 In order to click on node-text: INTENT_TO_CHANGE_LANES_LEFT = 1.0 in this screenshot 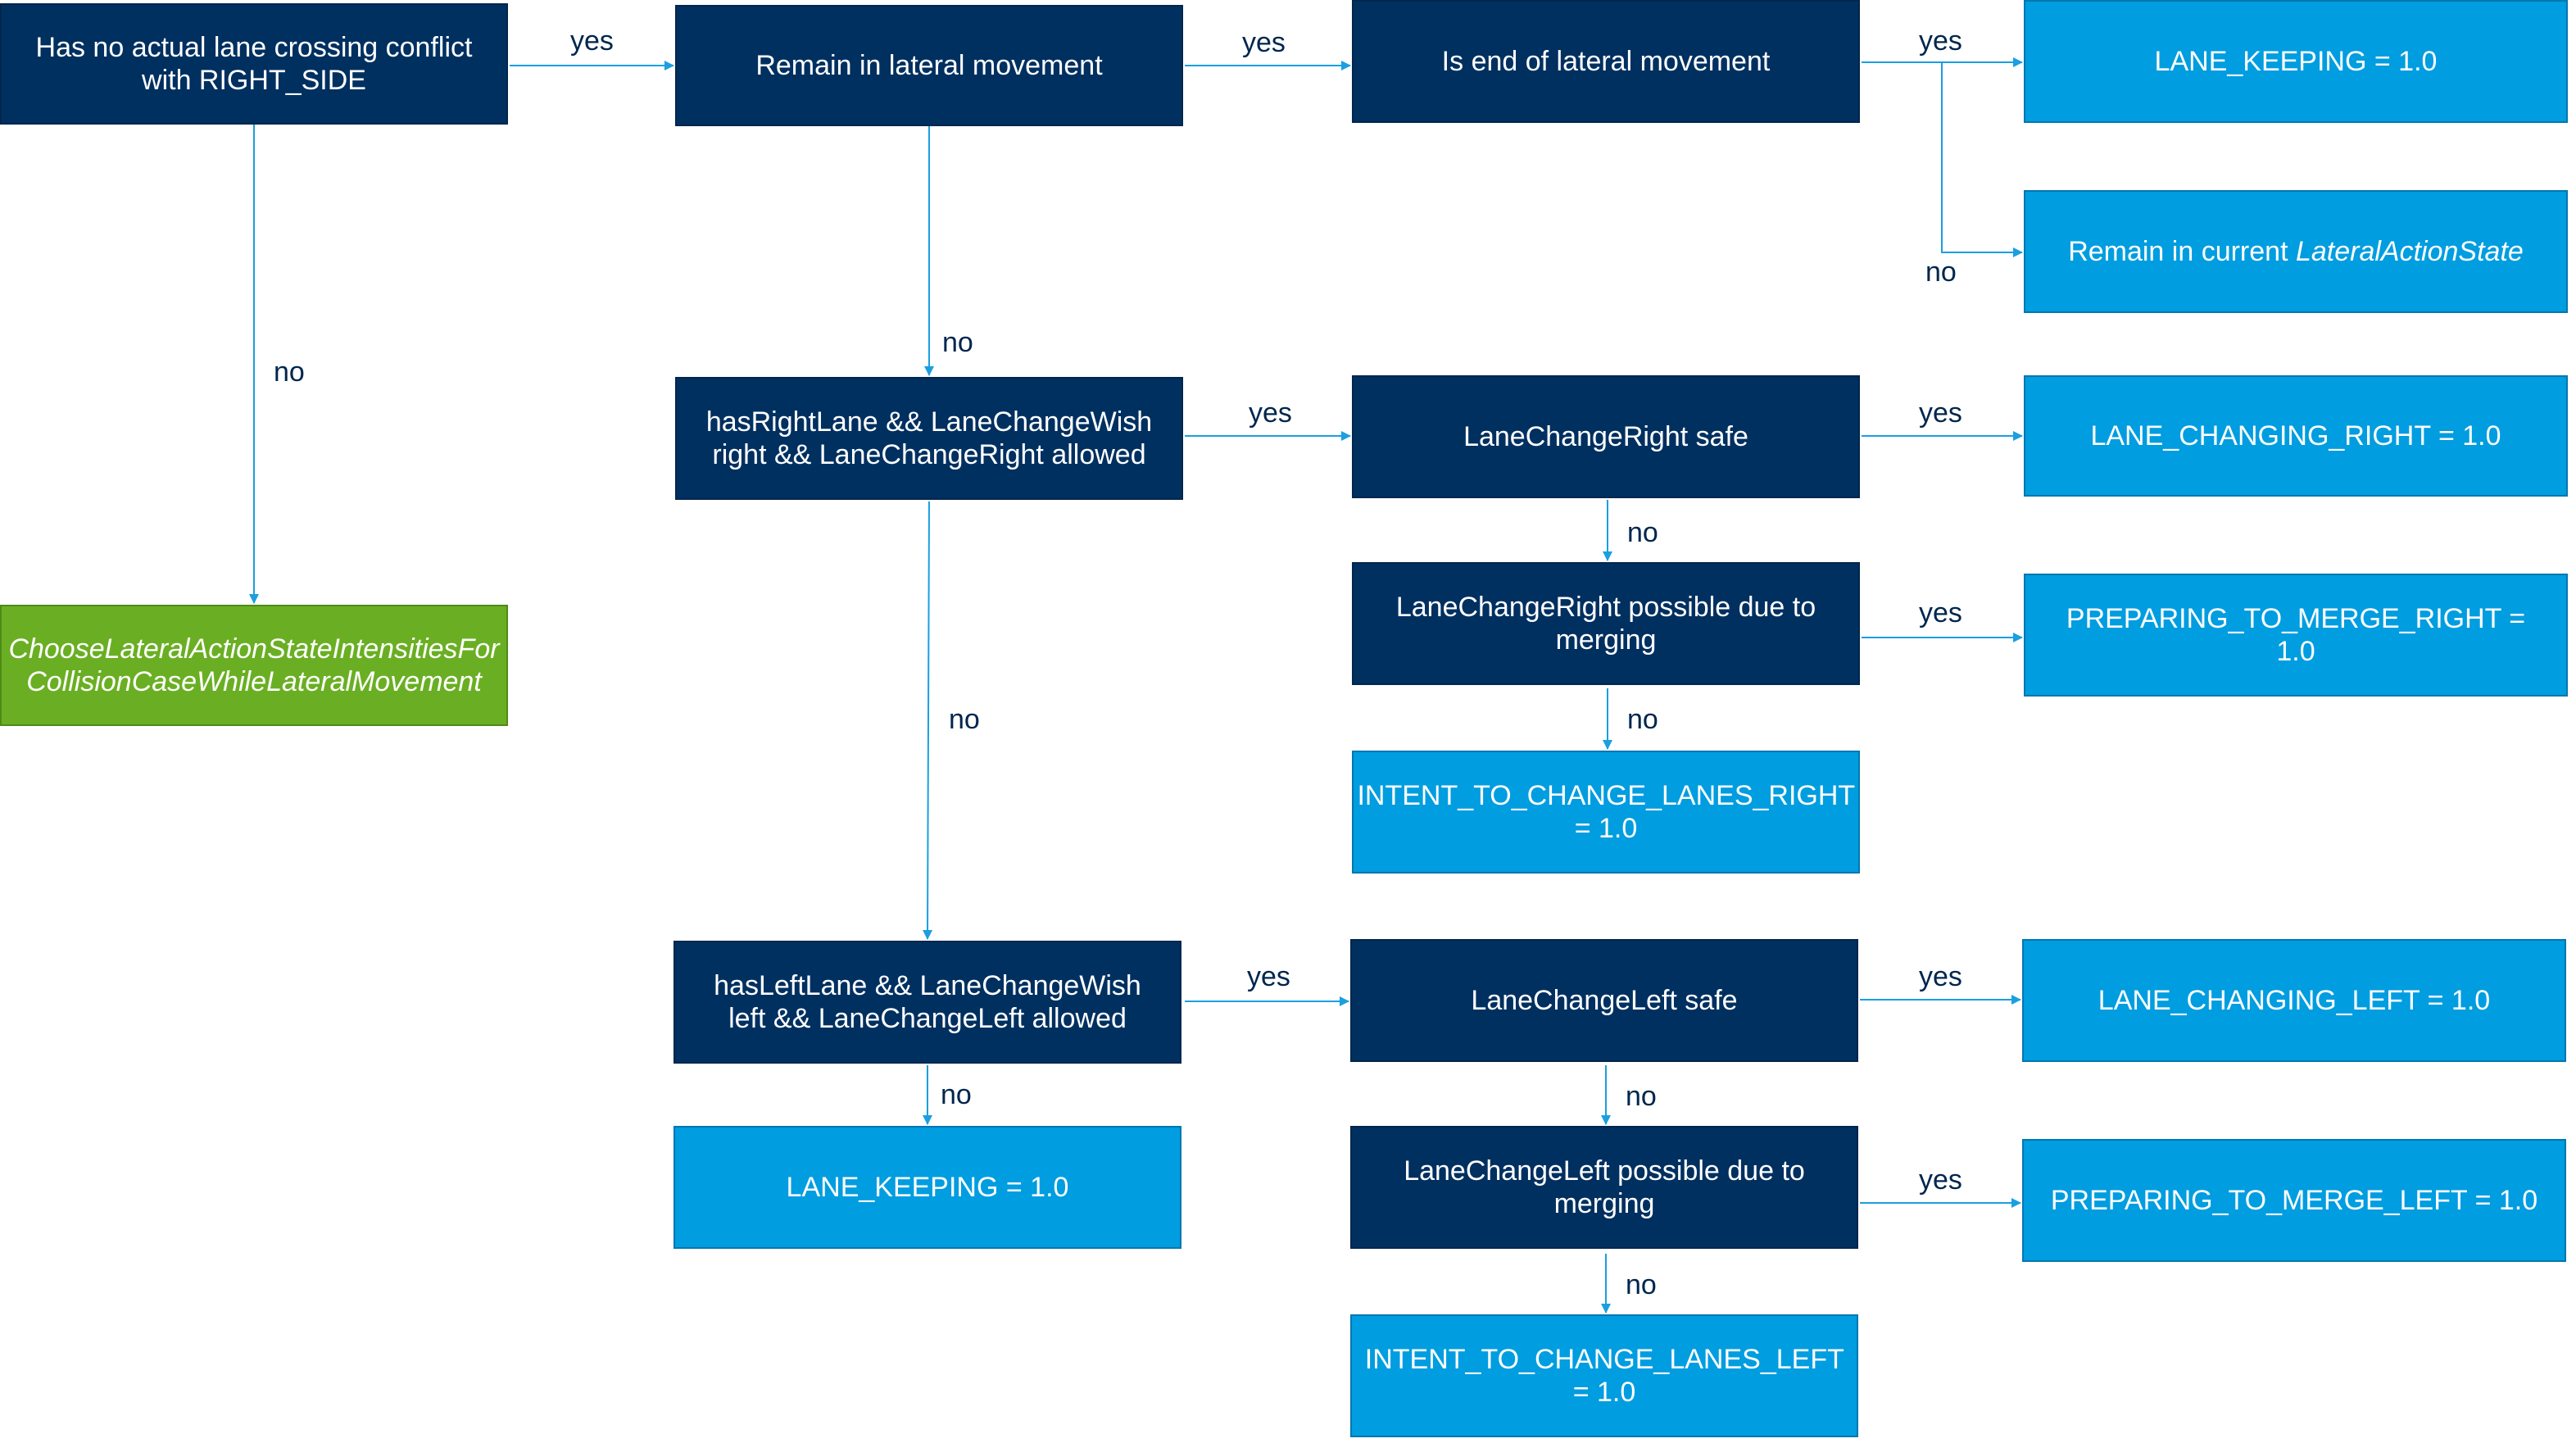, I will do `click(1604, 1376)`.